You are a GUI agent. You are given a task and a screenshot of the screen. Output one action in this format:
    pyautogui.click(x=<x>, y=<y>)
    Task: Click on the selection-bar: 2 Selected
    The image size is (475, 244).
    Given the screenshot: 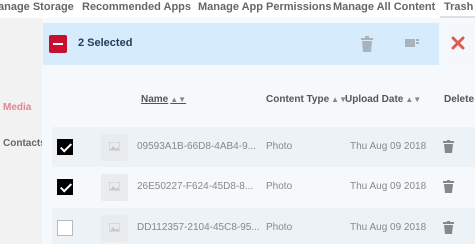 What is the action you would take?
    pyautogui.click(x=241, y=44)
    